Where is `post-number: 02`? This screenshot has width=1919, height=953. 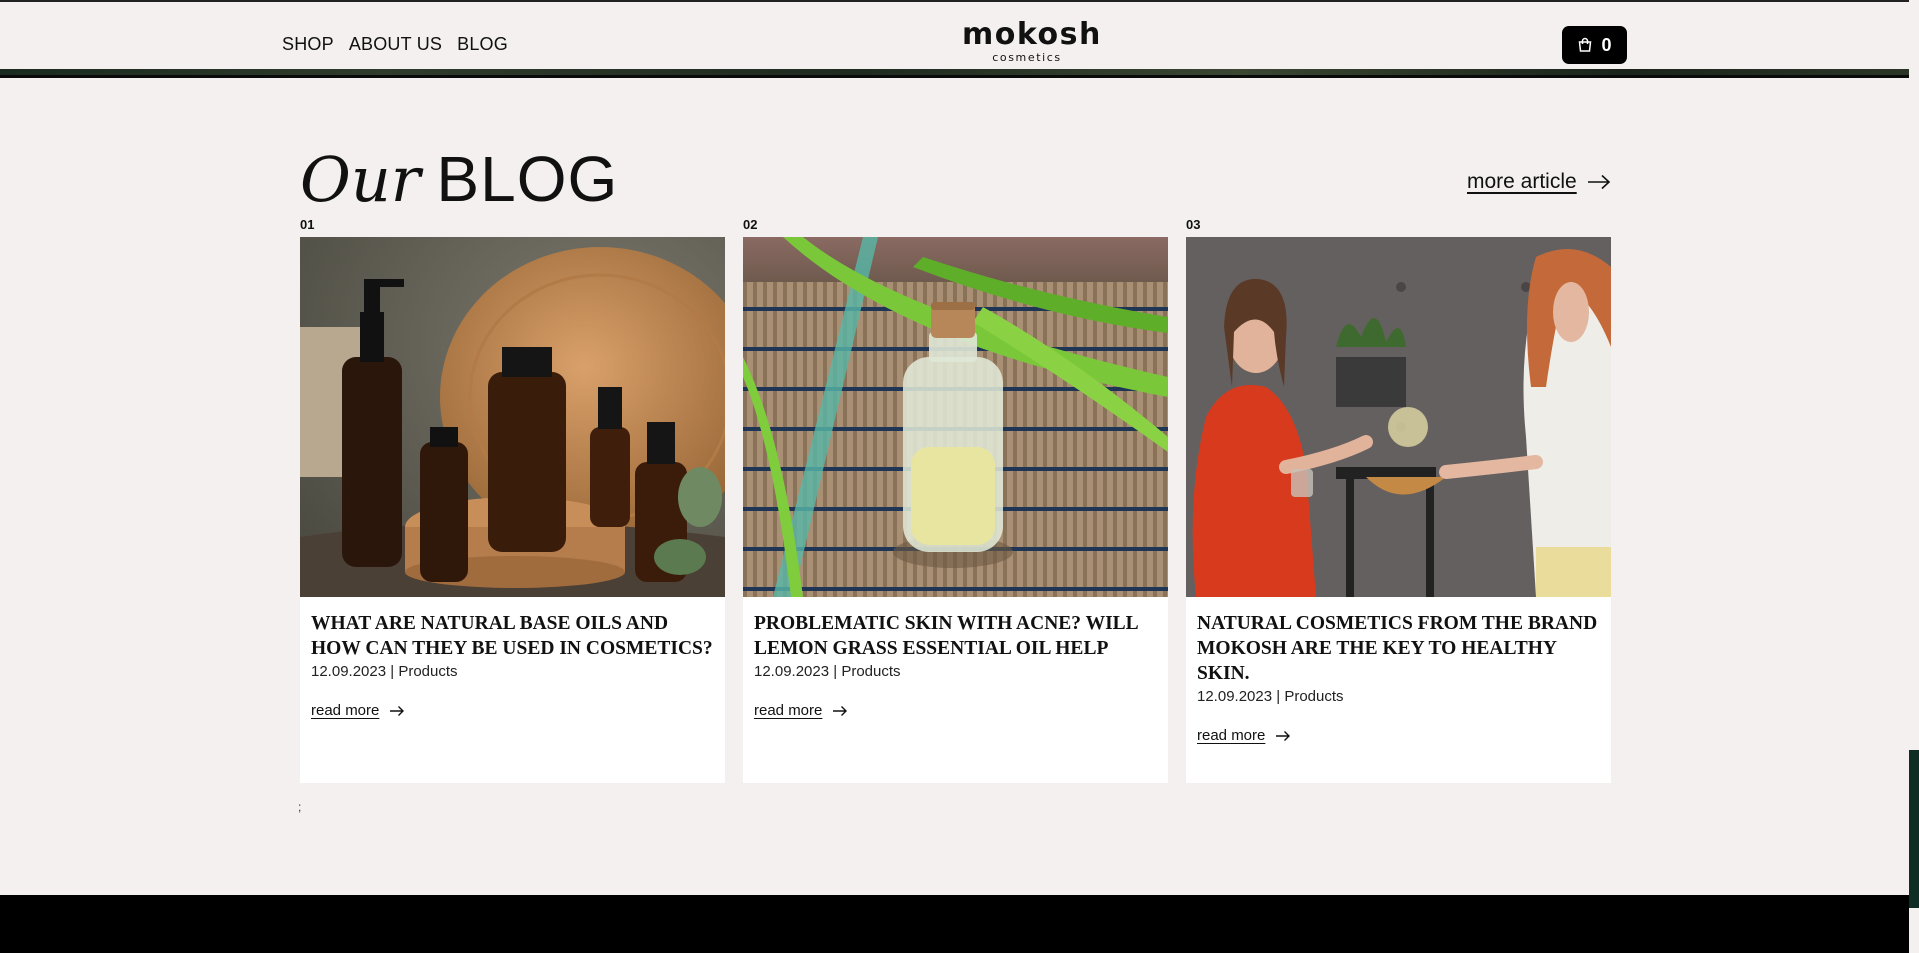 post-number: 02 is located at coordinates (750, 224).